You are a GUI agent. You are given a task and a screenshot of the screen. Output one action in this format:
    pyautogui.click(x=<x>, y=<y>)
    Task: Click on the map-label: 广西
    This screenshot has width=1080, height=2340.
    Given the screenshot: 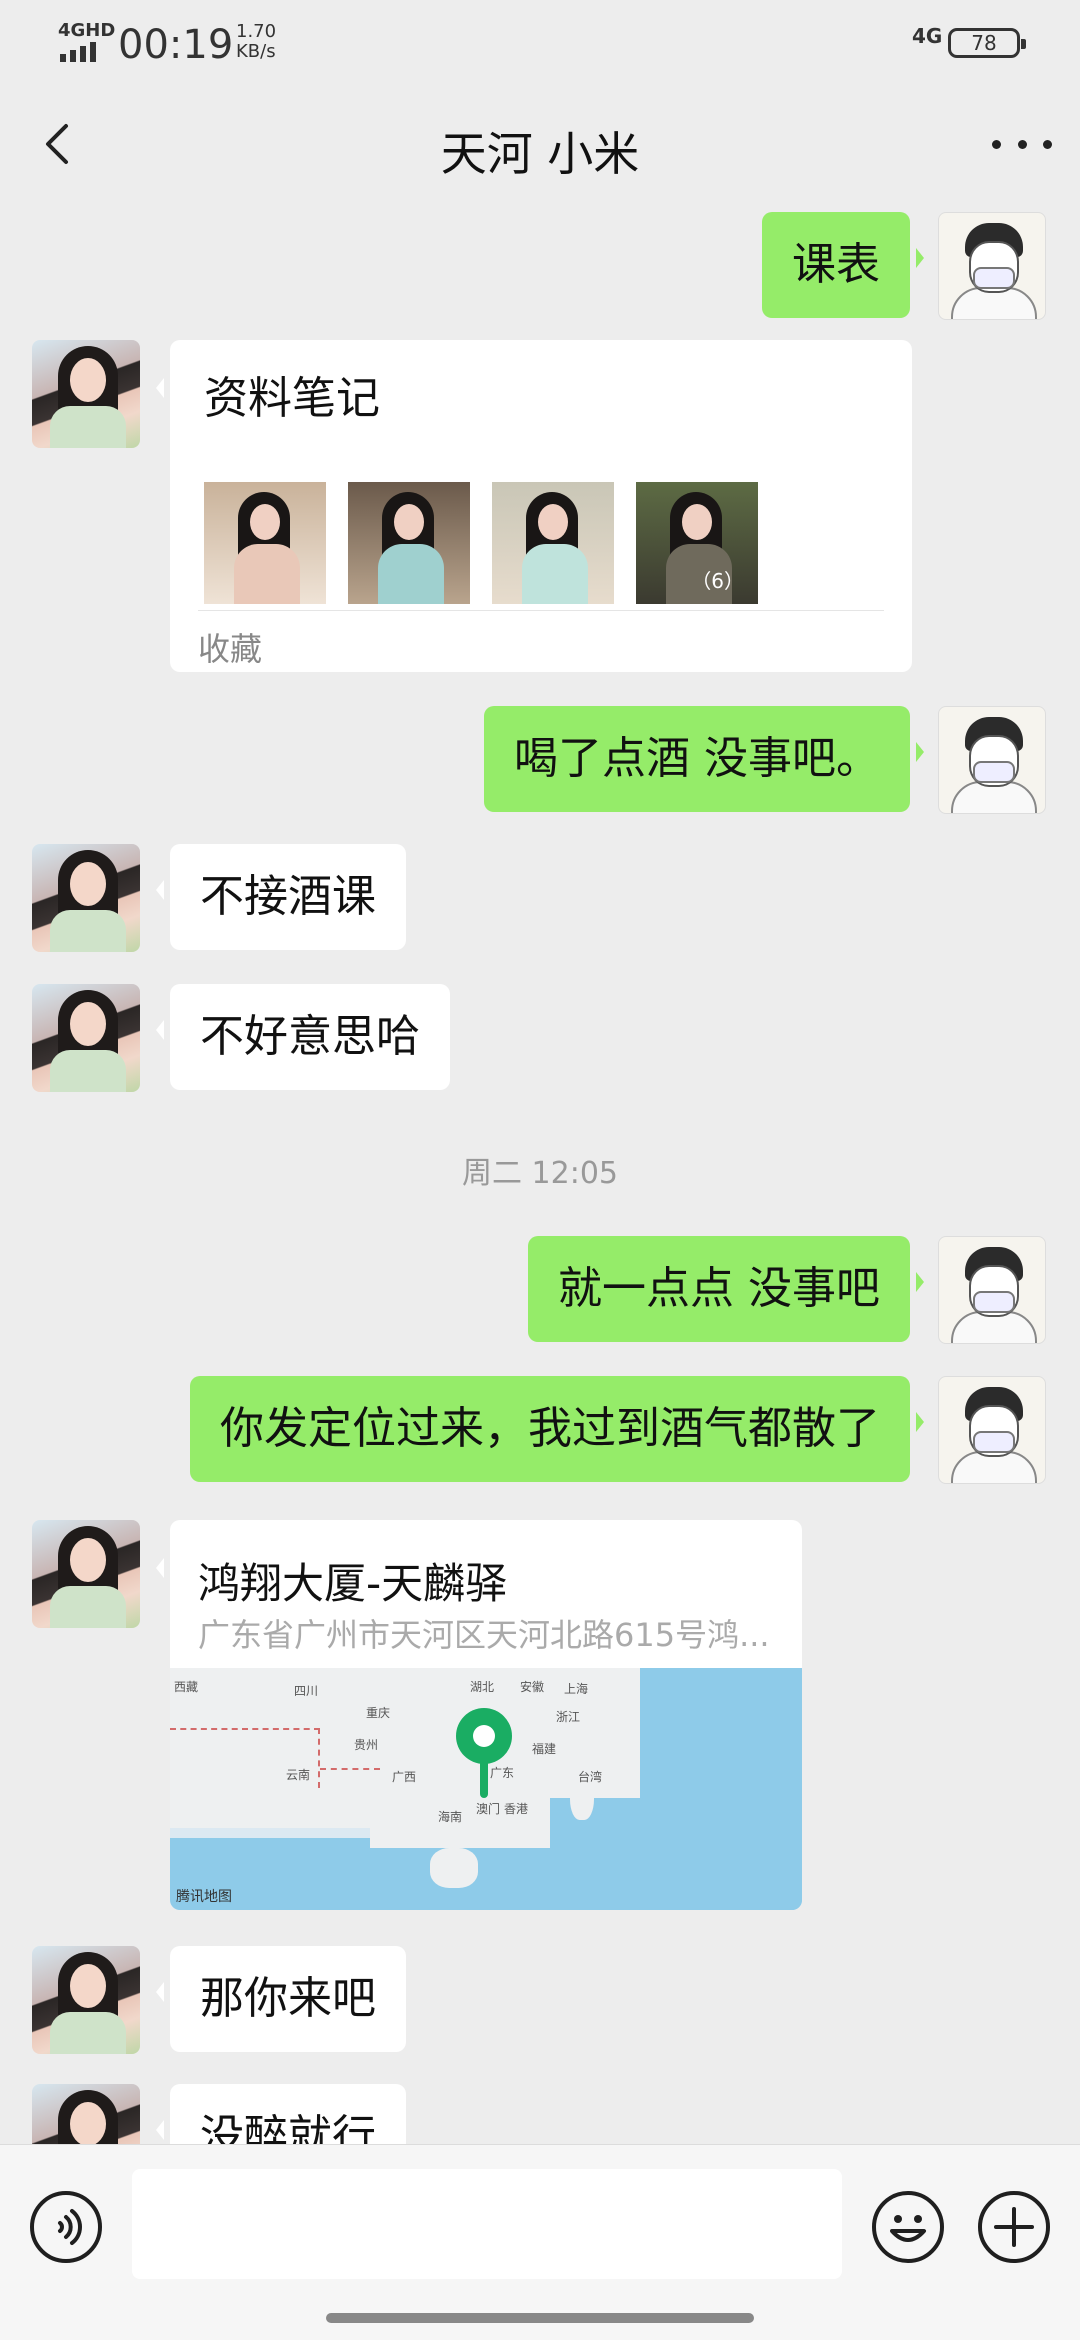 What is the action you would take?
    pyautogui.click(x=404, y=1777)
    